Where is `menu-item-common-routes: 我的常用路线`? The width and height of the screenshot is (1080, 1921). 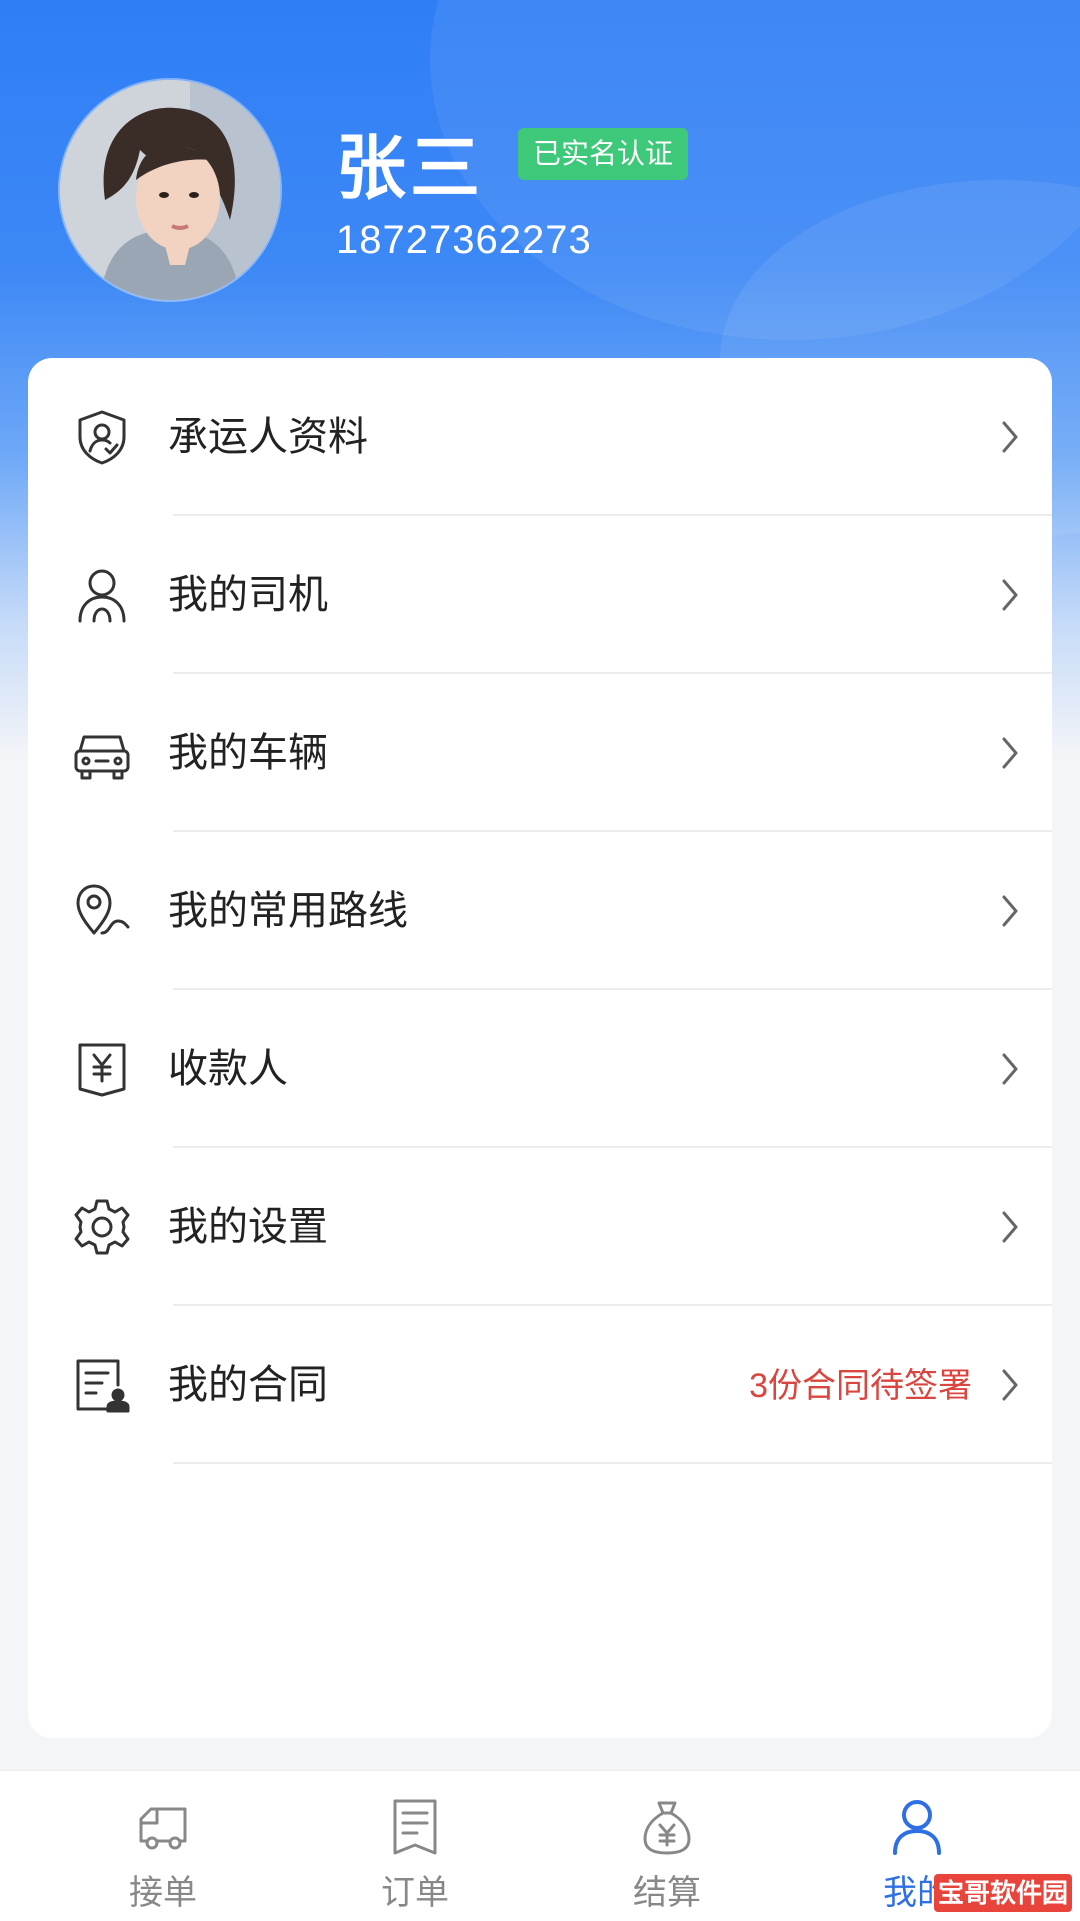 menu-item-common-routes: 我的常用路线 is located at coordinates (540, 911).